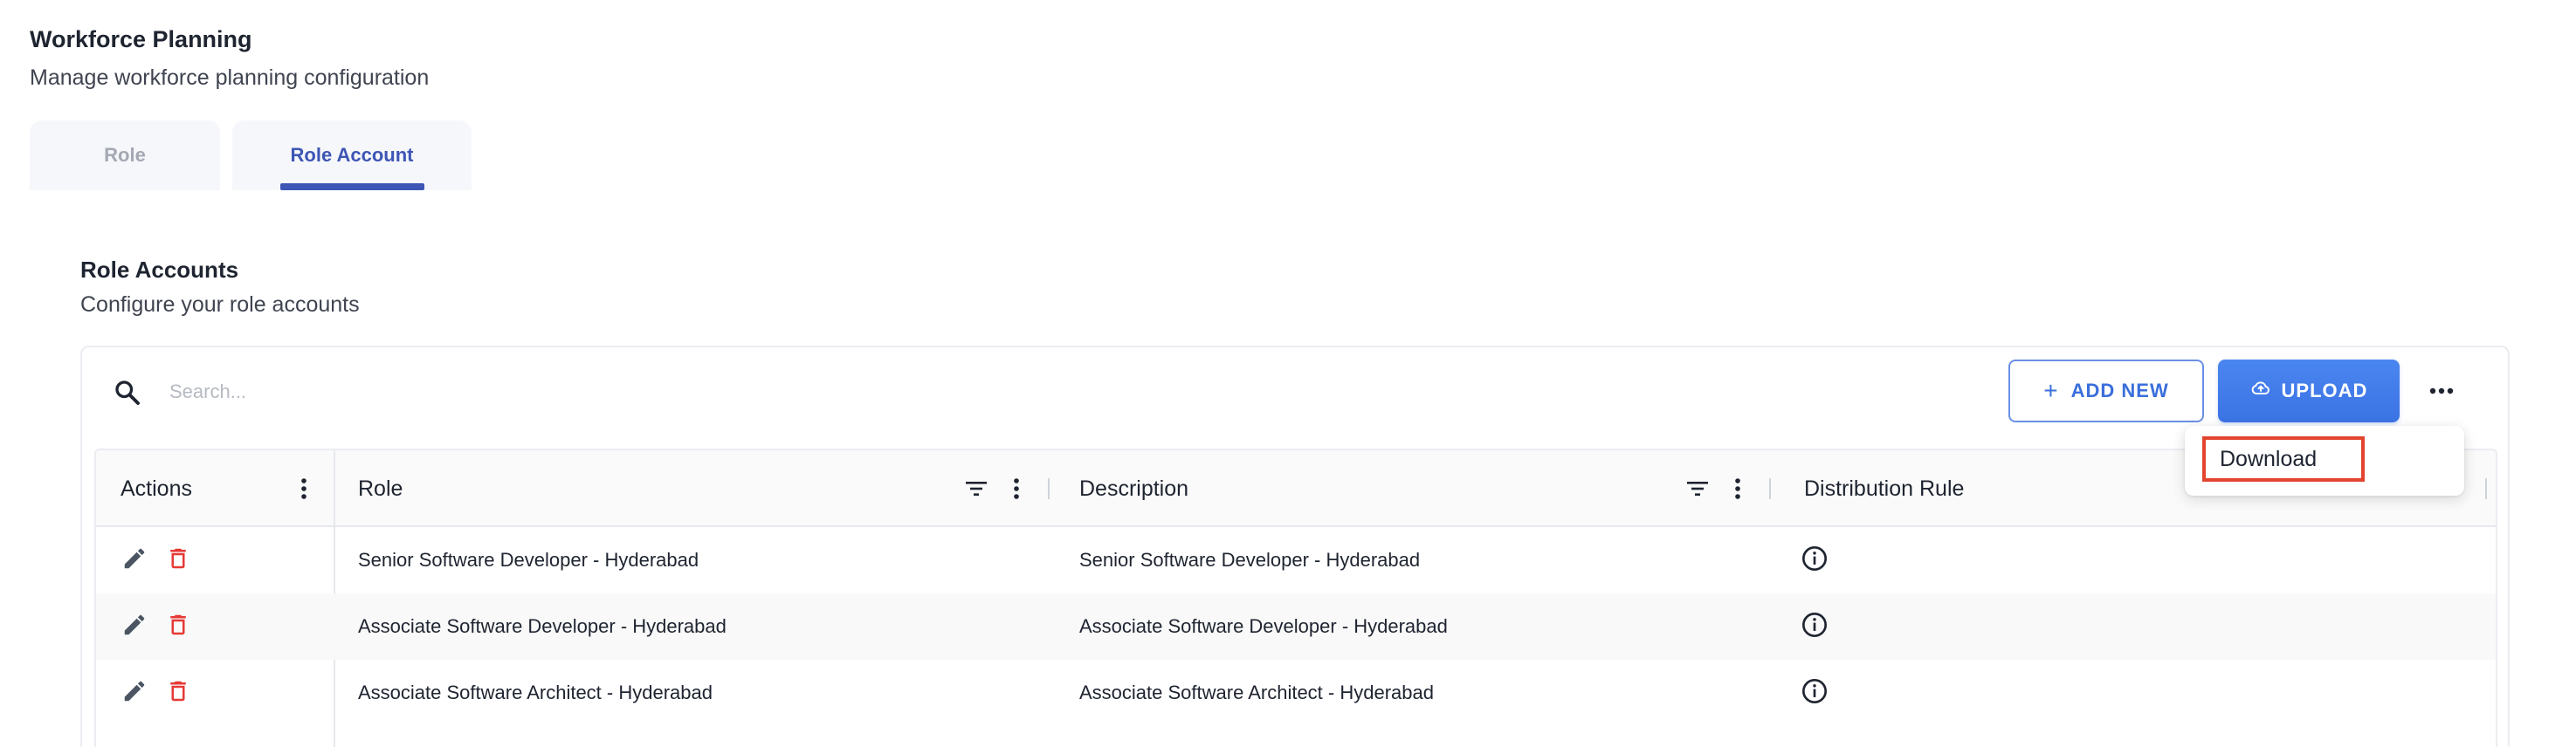 The height and width of the screenshot is (747, 2576). Describe the element at coordinates (127, 392) in the screenshot. I see `search-icon` at that location.